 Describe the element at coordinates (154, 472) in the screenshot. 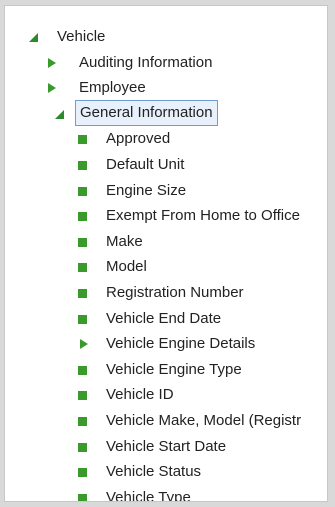

I see `tree-node-label: Vehicle Status` at that location.